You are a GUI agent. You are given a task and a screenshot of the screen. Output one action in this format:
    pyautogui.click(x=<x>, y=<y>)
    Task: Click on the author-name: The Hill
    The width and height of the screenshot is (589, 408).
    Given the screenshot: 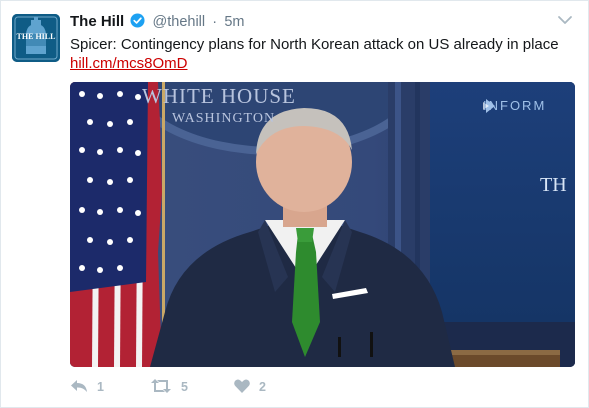 What is the action you would take?
    pyautogui.click(x=97, y=21)
    